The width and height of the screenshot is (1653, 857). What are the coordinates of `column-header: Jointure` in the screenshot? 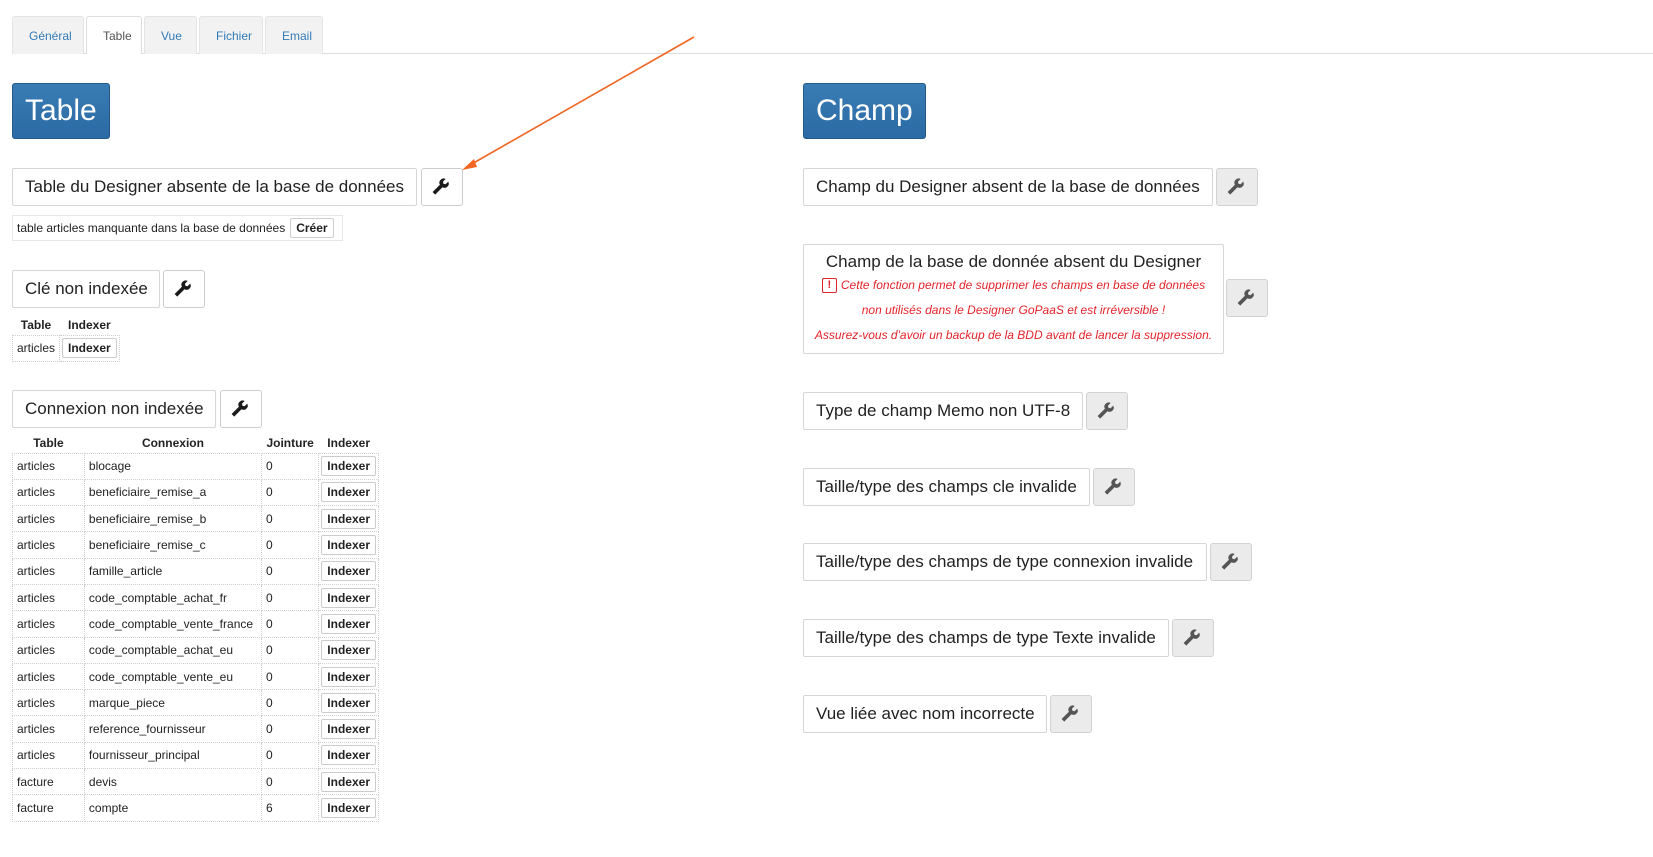 It's located at (290, 443).